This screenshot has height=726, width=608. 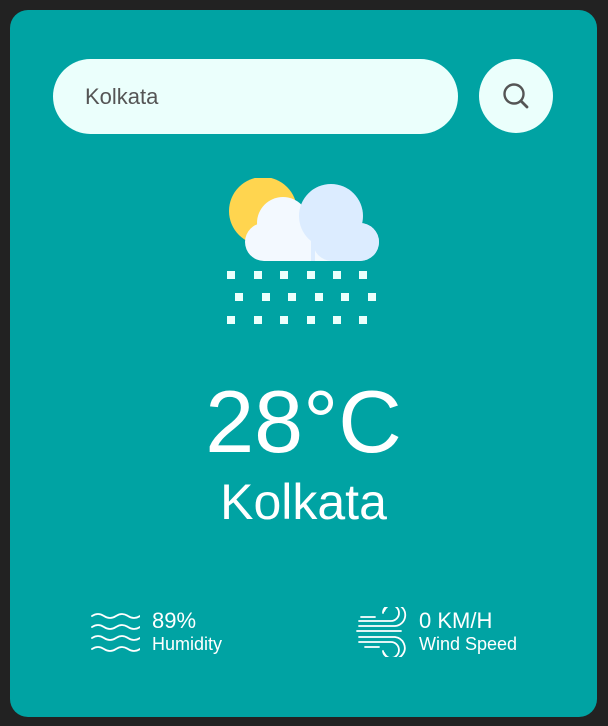 I want to click on search-input, so click(x=255, y=96).